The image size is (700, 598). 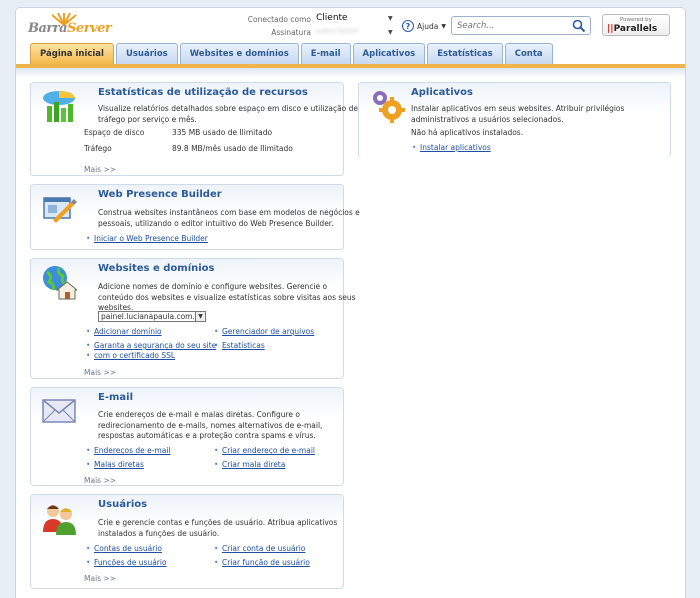 I want to click on bar-chart-icon, so click(x=59, y=106).